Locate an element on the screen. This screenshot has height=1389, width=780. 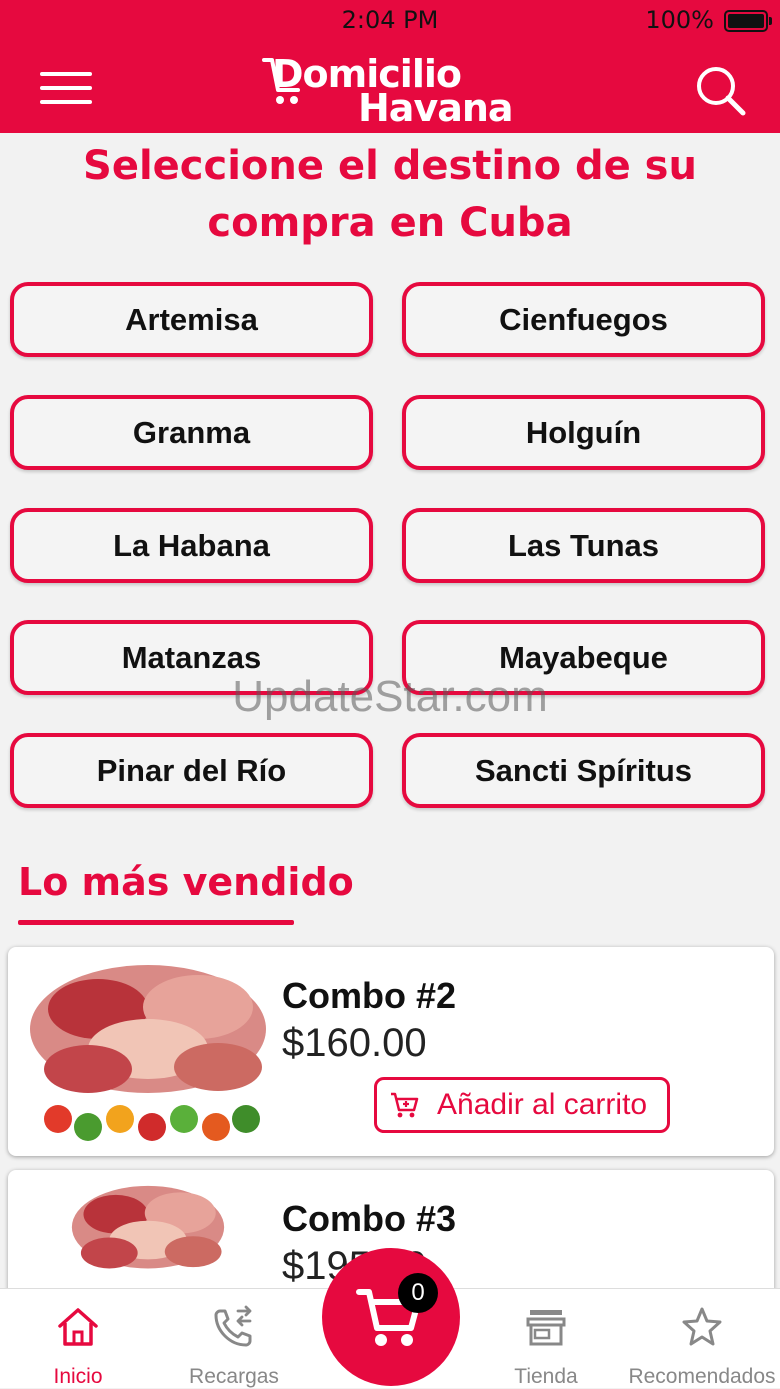
search-icon is located at coordinates (720, 90).